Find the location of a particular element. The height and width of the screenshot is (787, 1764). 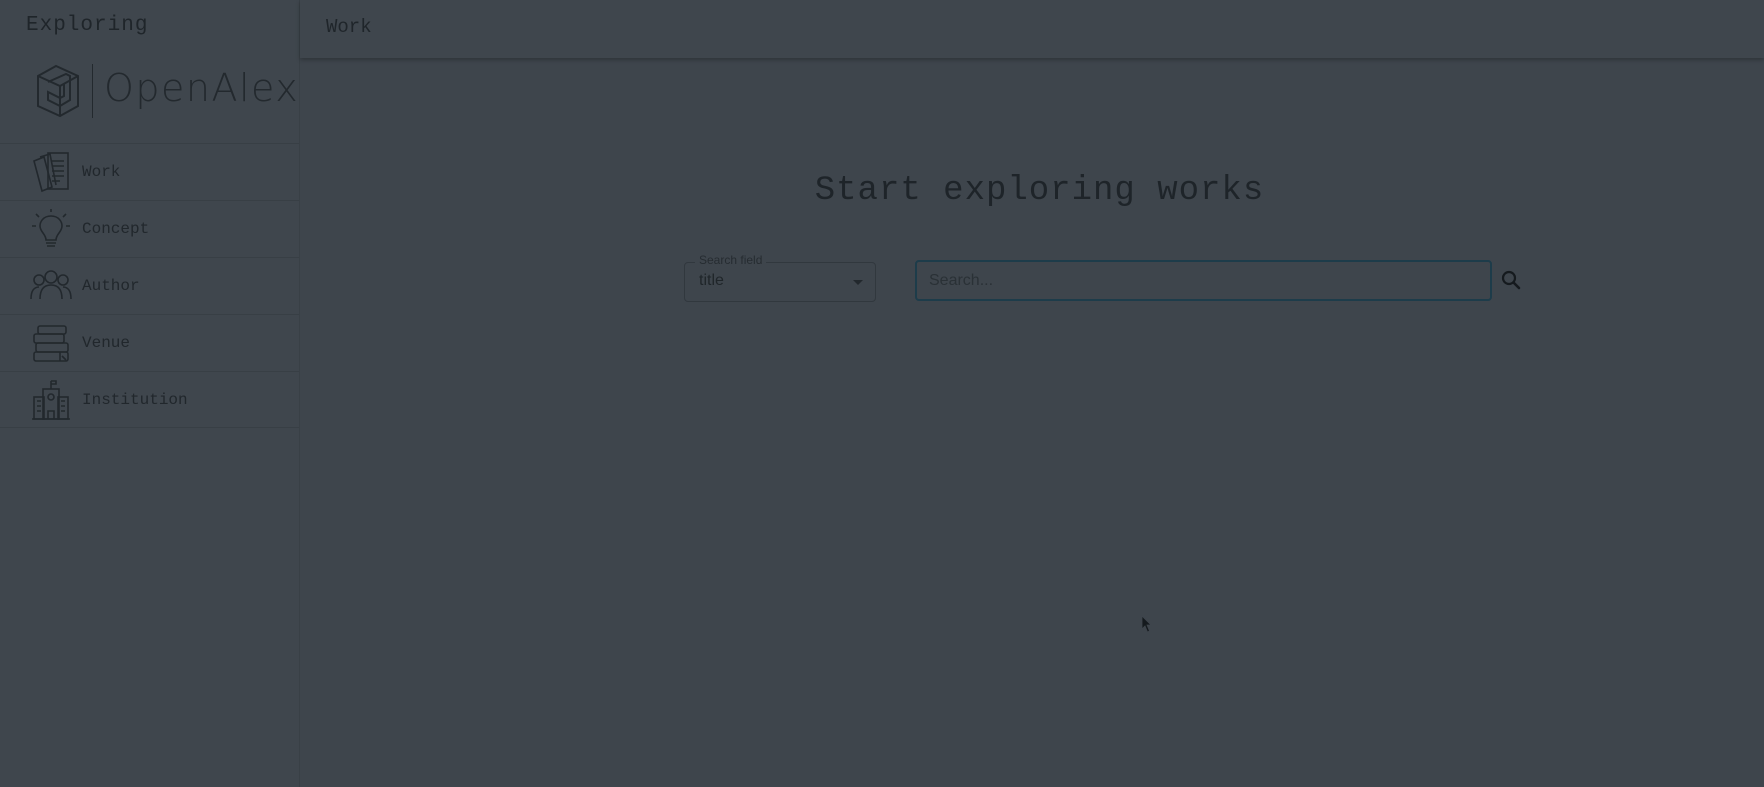

openalex-logo: OpenAlex is located at coordinates (166, 92).